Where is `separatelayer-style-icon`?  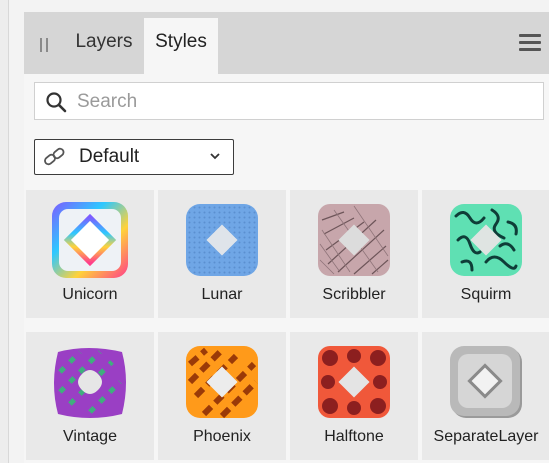 separatelayer-style-icon is located at coordinates (486, 382).